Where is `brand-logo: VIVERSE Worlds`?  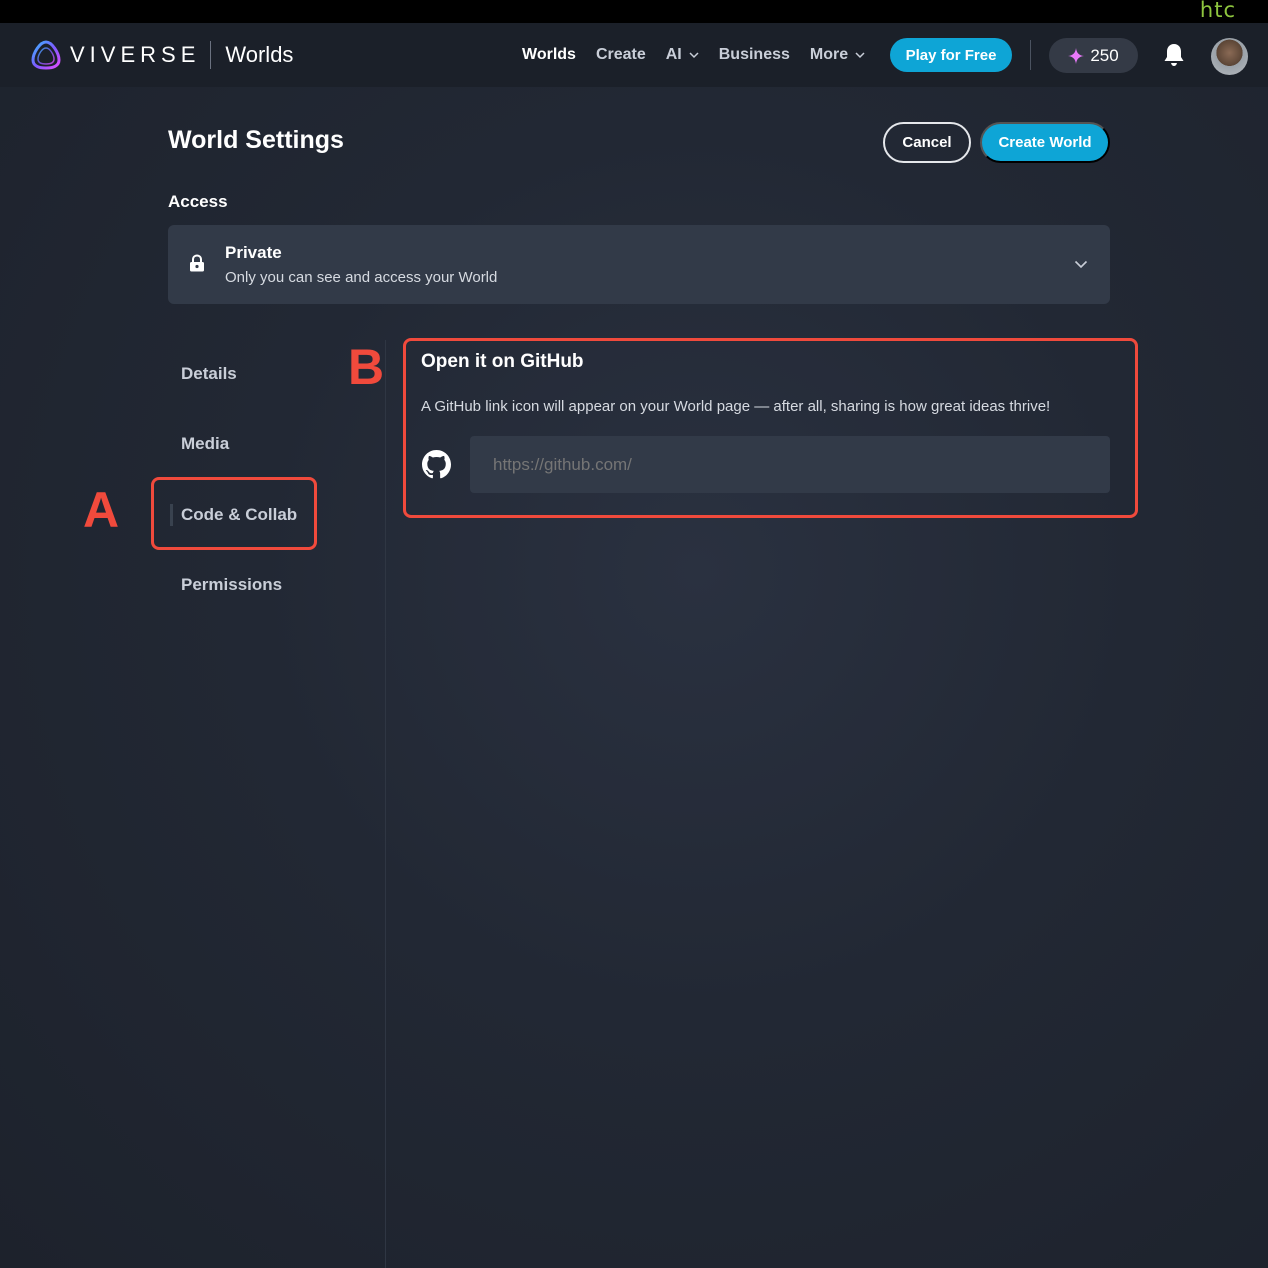
brand-logo: VIVERSE Worlds is located at coordinates (161, 55).